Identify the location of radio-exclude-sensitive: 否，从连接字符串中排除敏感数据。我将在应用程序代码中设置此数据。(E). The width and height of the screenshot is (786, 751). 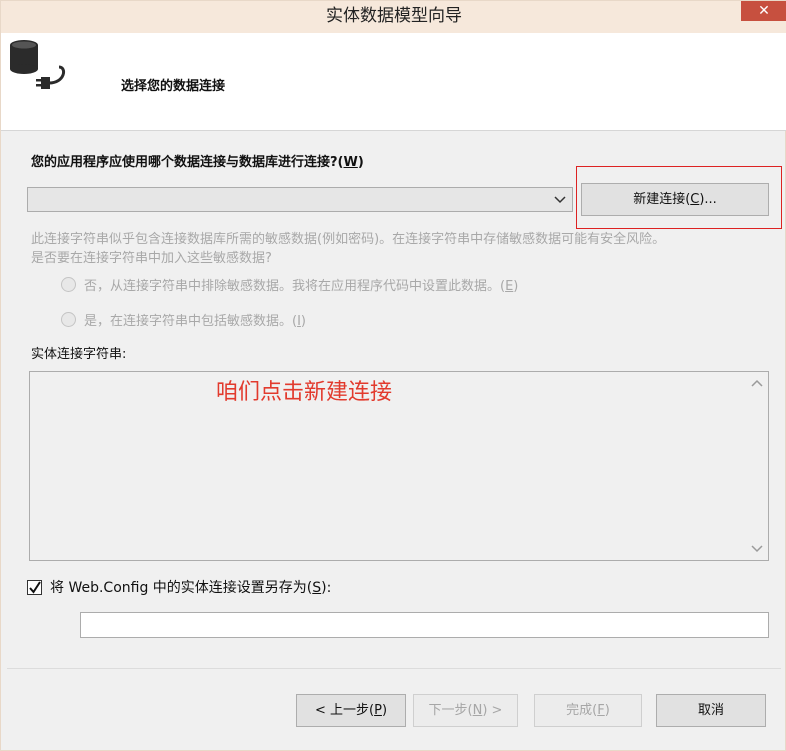
(289, 284).